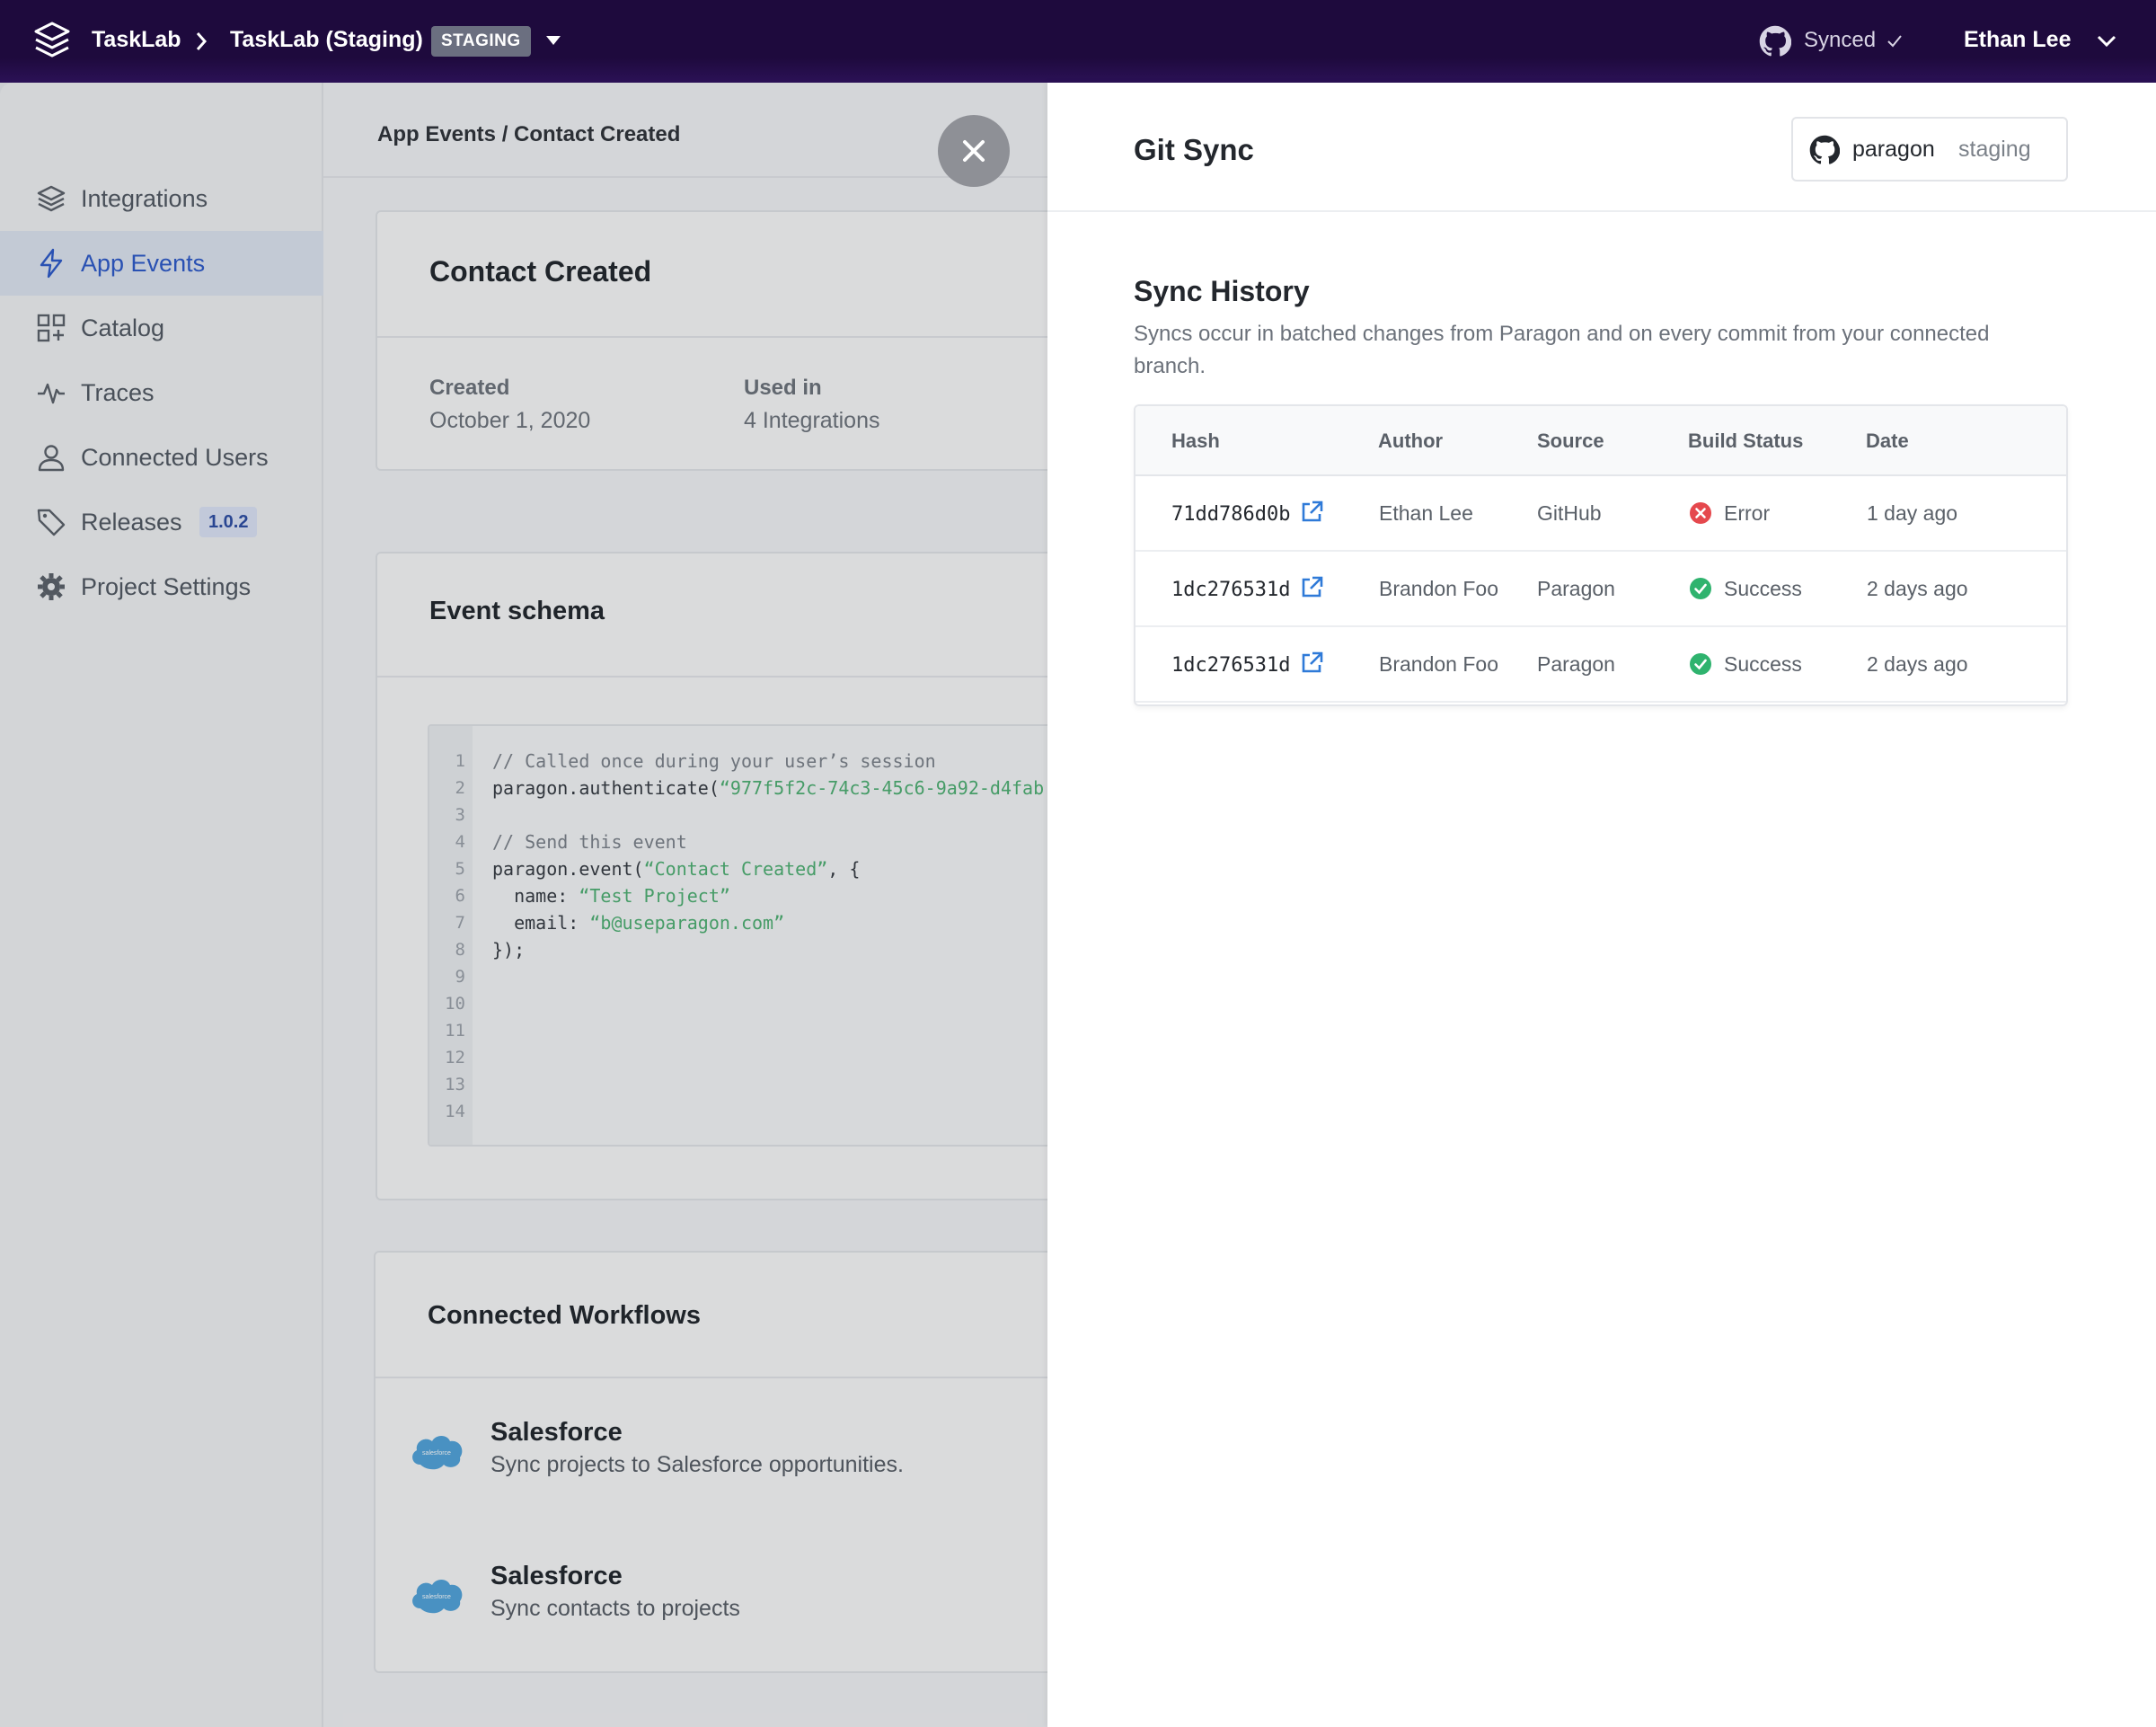 The width and height of the screenshot is (2156, 1727). Describe the element at coordinates (326, 40) in the screenshot. I see `project-name-link: TaskLab (Staging)` at that location.